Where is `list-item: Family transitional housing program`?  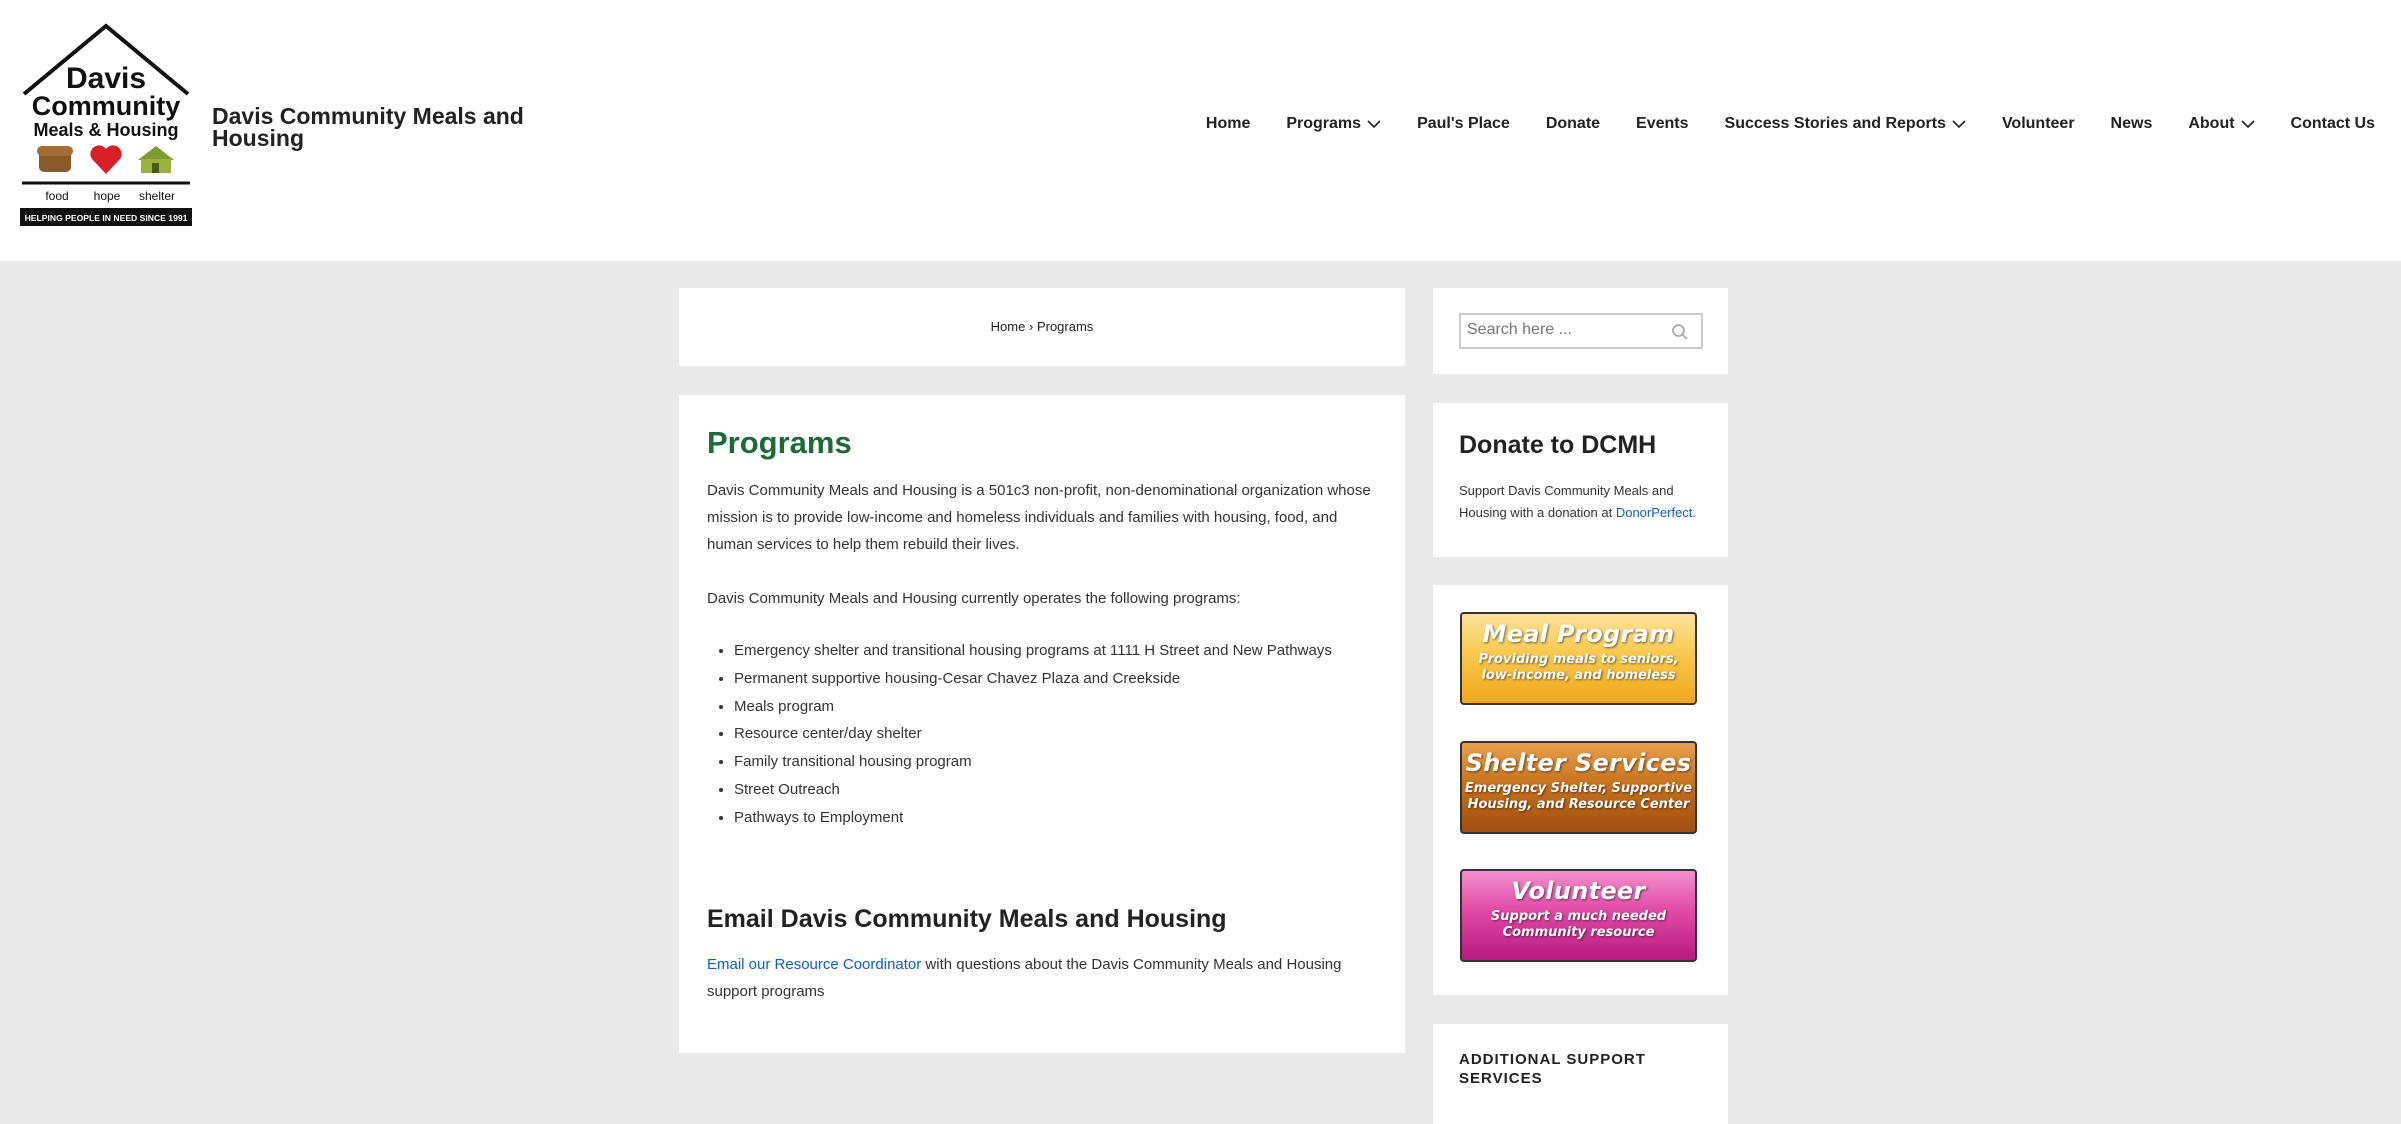 list-item: Family transitional housing program is located at coordinates (1055, 762).